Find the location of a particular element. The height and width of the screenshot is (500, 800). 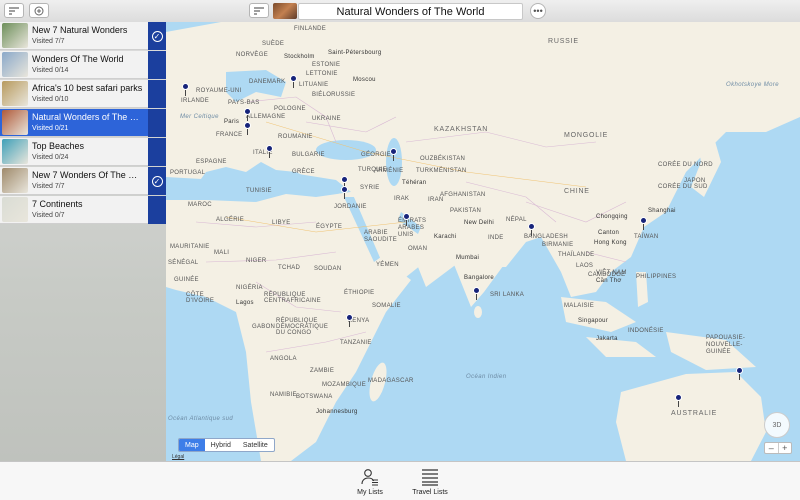

compass-3d-button: 3D is located at coordinates (777, 425).